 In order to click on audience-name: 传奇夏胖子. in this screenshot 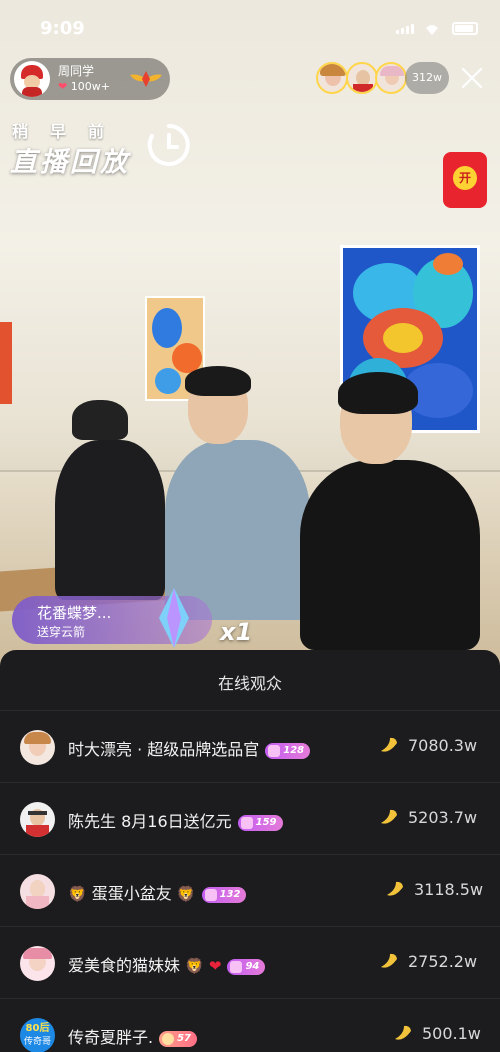, I will do `click(111, 1037)`.